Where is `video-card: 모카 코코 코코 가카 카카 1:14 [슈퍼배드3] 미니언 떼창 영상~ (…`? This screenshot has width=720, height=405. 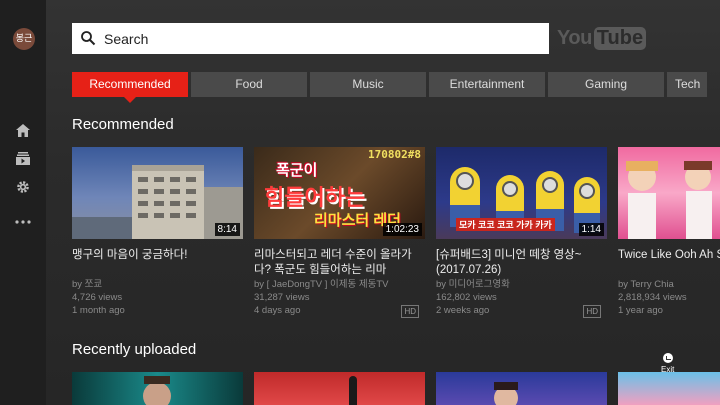 video-card: 모카 코코 코코 가카 카카 1:14 [슈퍼배드3] 미니언 떼창 영상~ (… is located at coordinates (521, 232).